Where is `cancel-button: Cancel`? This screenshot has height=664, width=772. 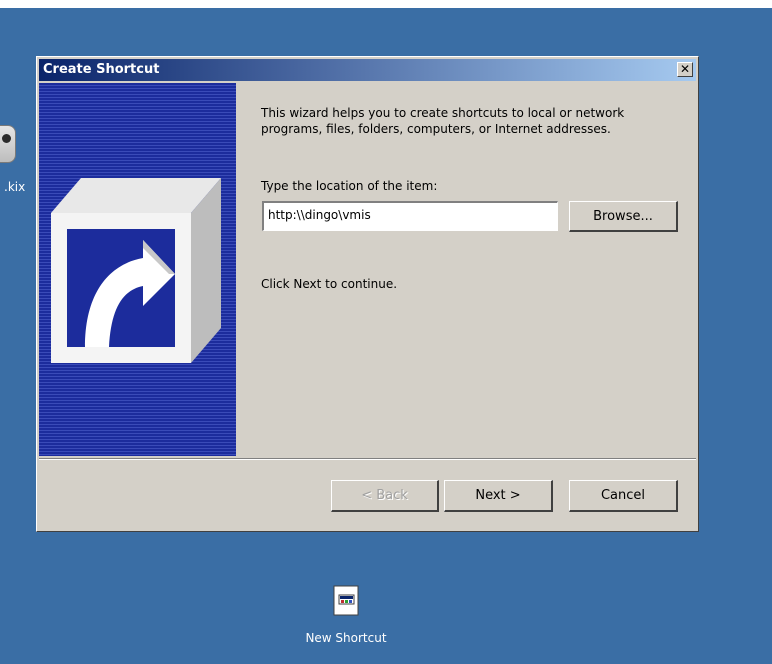 cancel-button: Cancel is located at coordinates (623, 496).